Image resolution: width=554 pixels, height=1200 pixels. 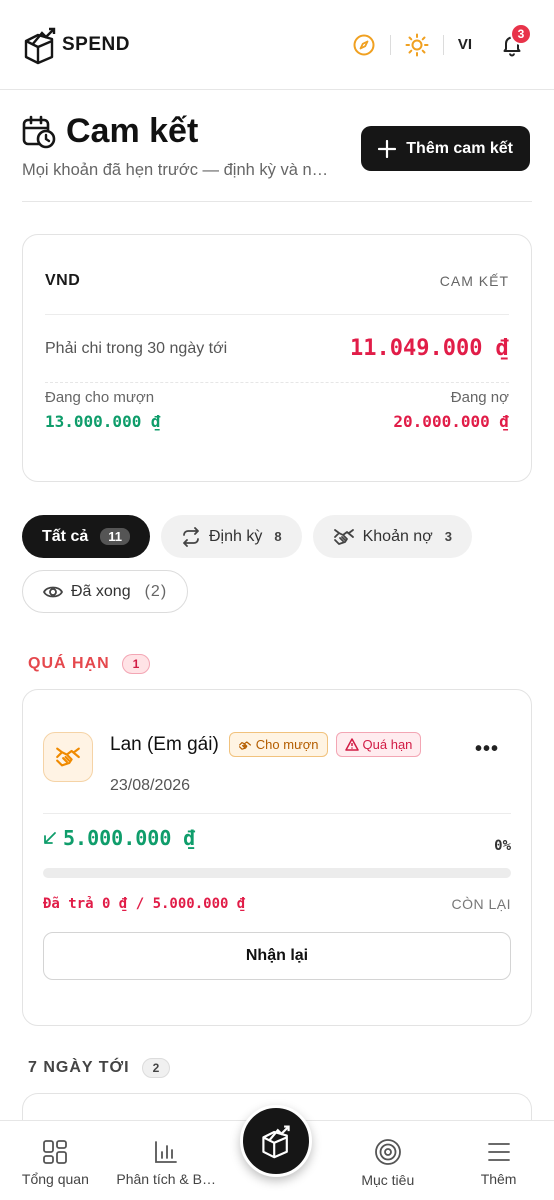 What do you see at coordinates (101, 591) in the screenshot?
I see `filter-label: Đã xong` at bounding box center [101, 591].